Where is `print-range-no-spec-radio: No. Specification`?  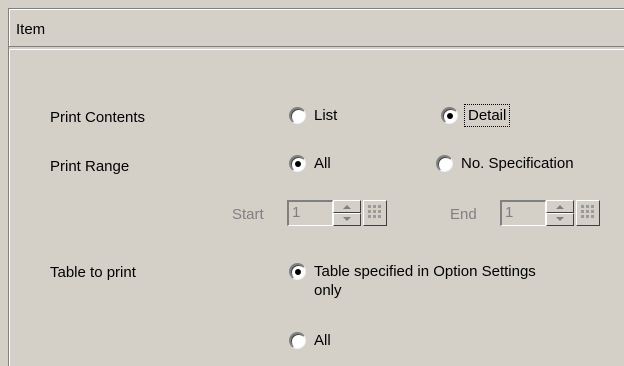 print-range-no-spec-radio: No. Specification is located at coordinates (505, 163).